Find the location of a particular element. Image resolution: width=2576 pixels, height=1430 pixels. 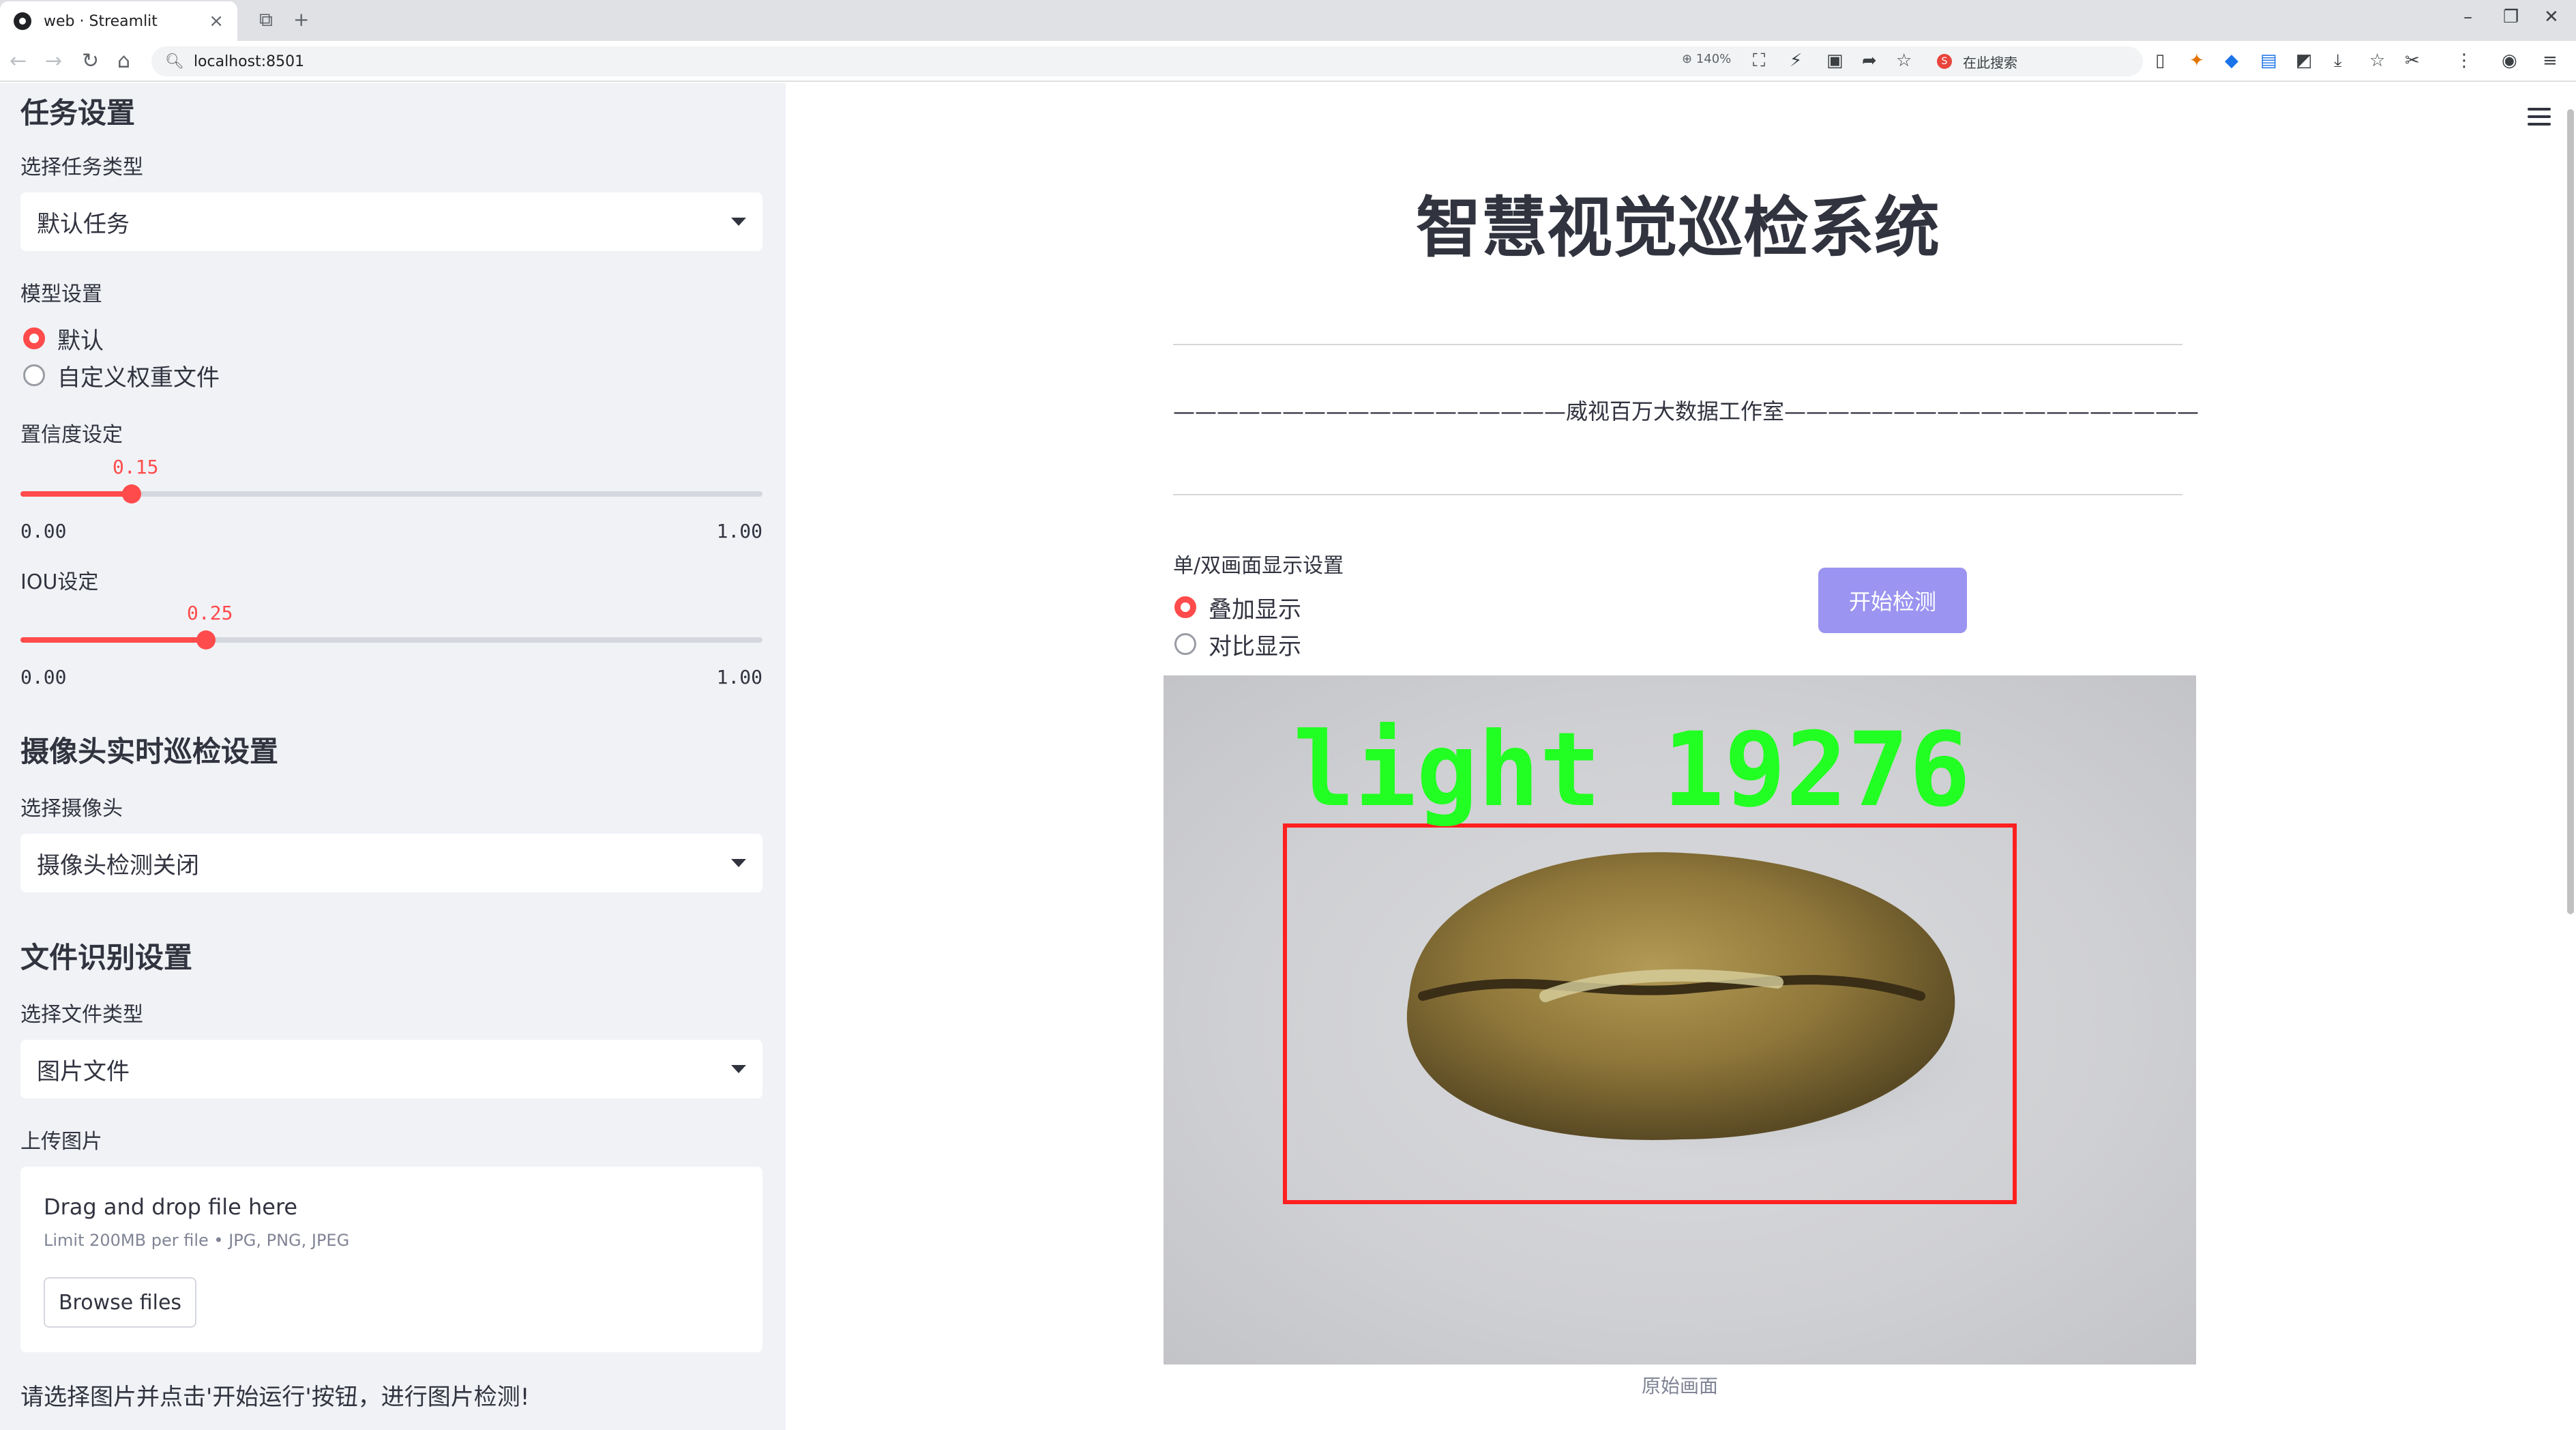

upload-limit-text: Limit 200MB per file • JPG, PNG, JPEG is located at coordinates (197, 1241).